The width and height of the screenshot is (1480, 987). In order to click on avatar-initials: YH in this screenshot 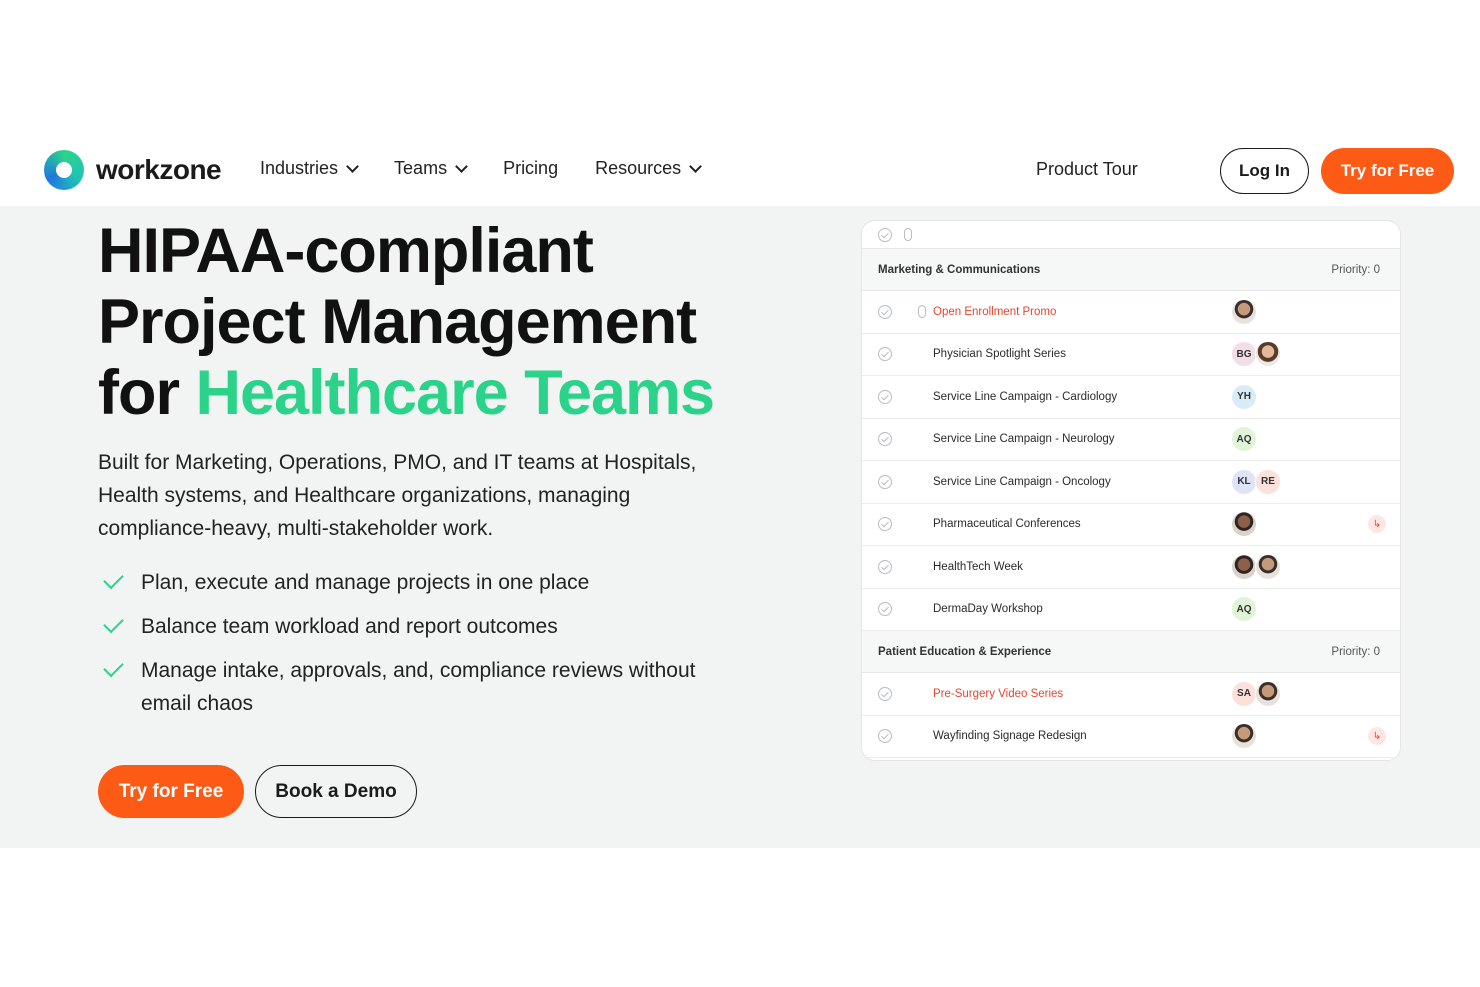, I will do `click(1244, 396)`.